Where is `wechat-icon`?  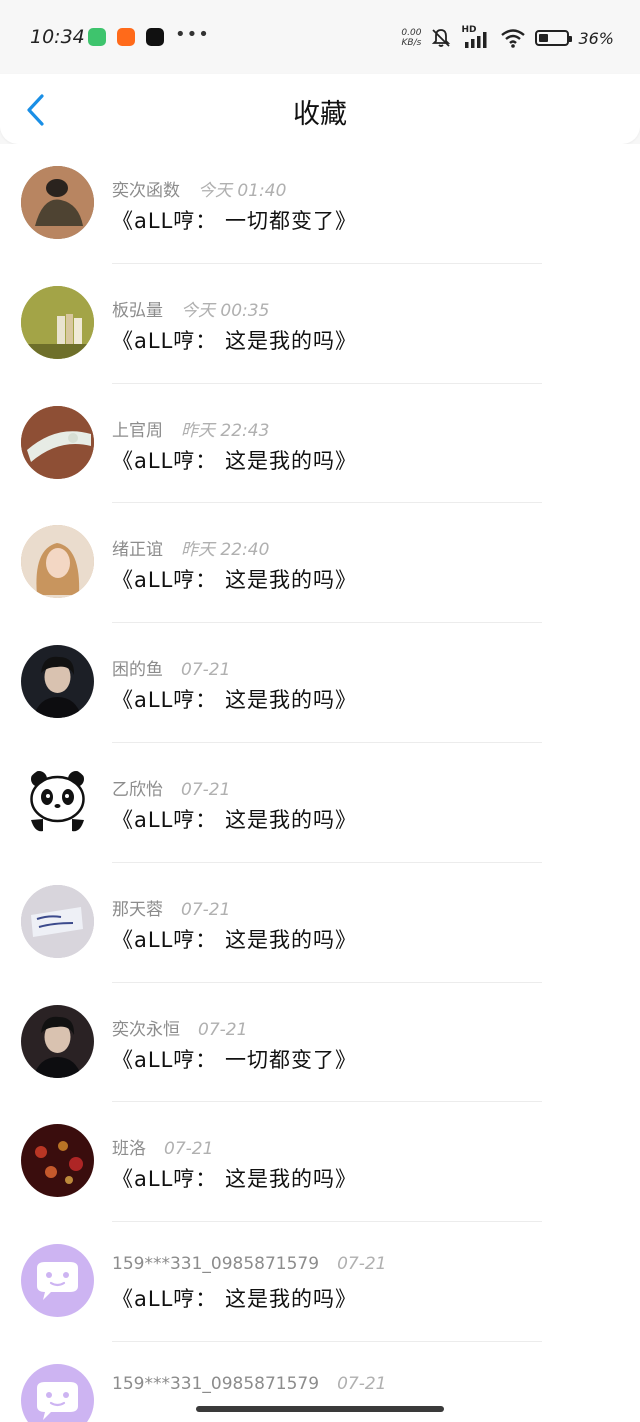
wechat-icon is located at coordinates (97, 37).